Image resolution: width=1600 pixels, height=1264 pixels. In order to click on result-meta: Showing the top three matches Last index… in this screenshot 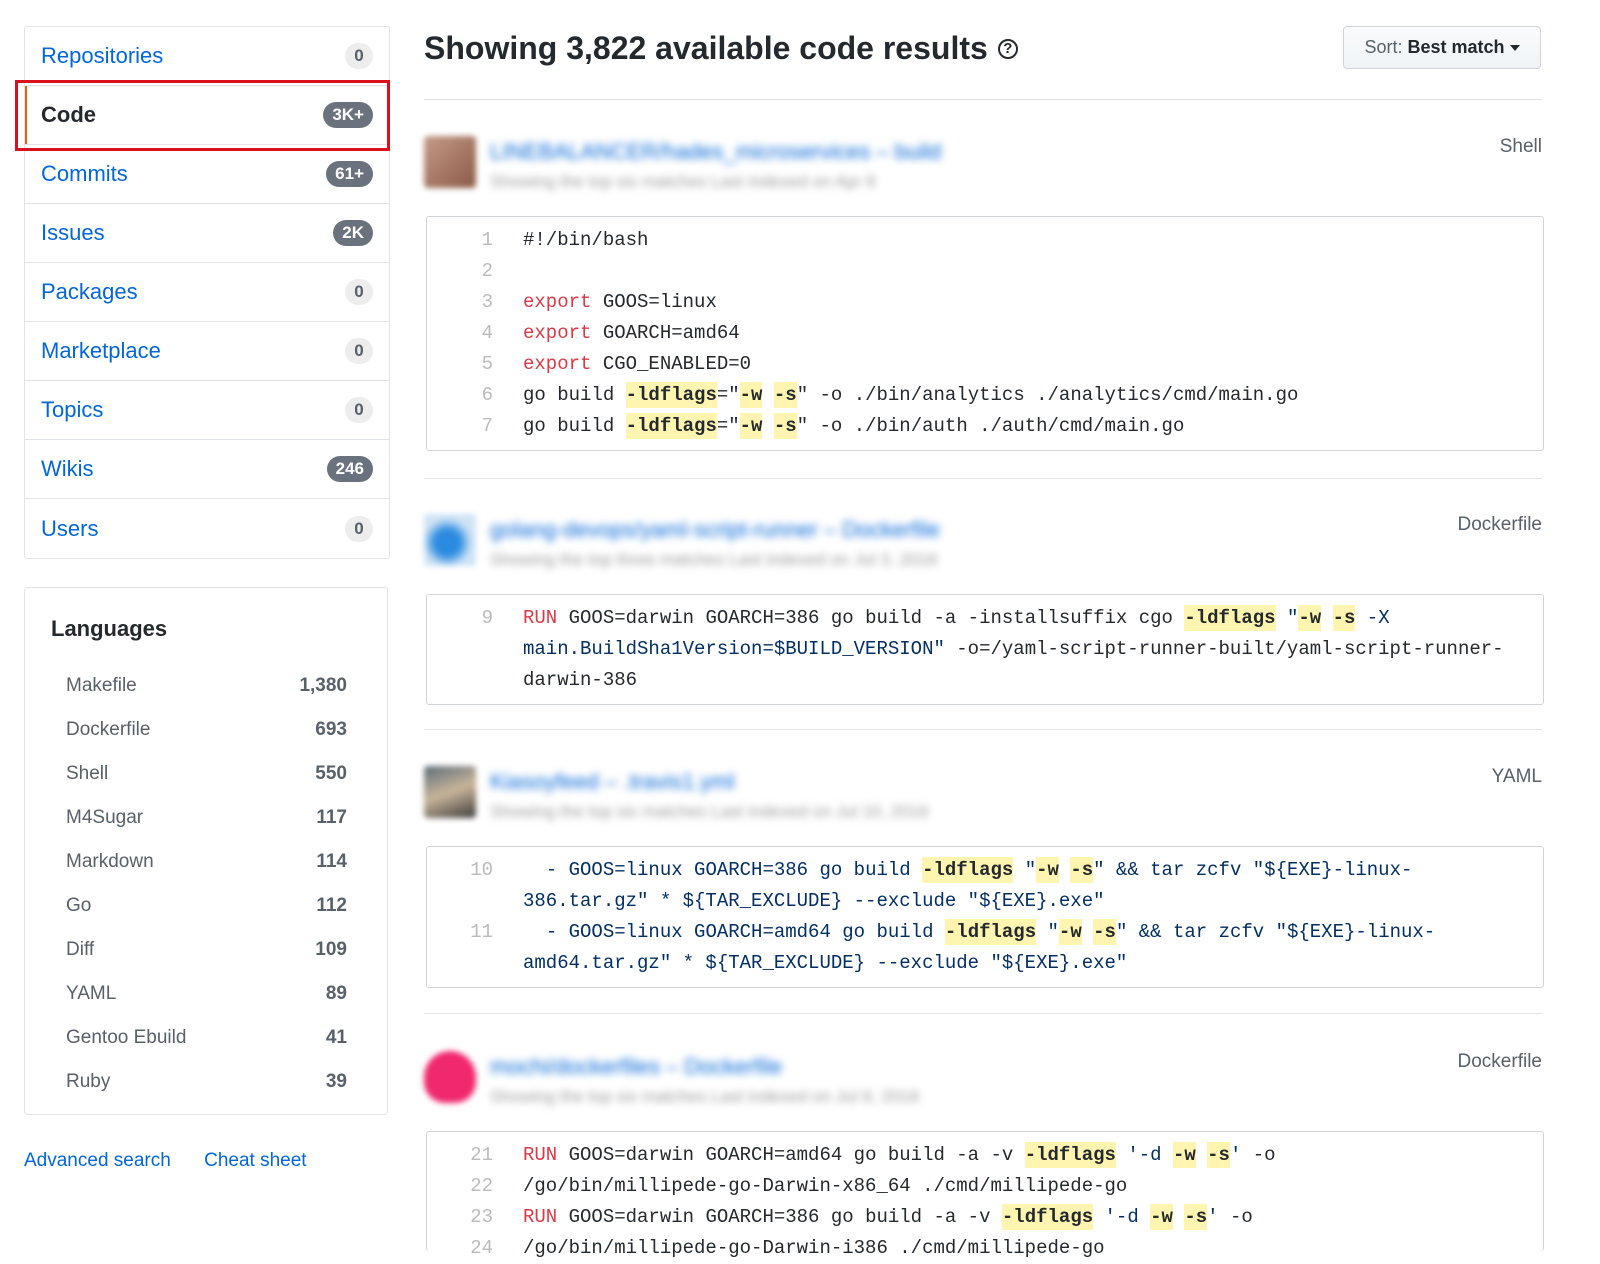, I will do `click(714, 559)`.